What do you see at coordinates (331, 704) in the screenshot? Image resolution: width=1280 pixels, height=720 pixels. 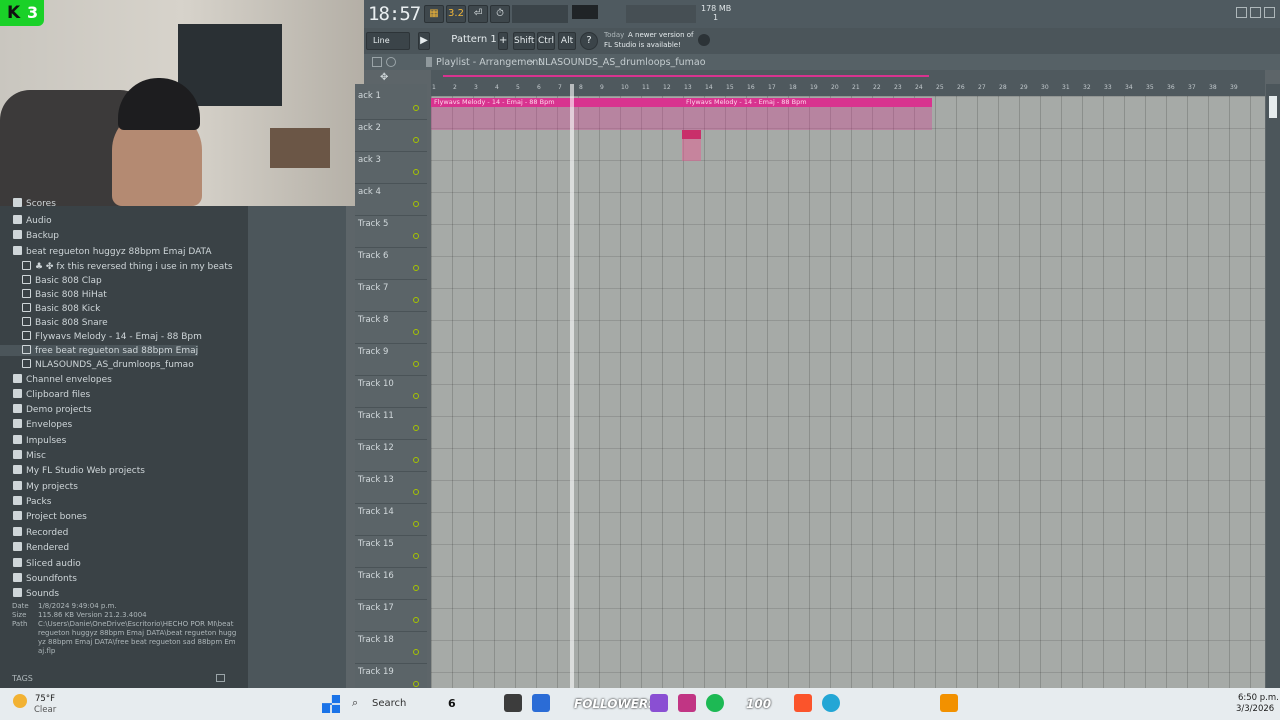 I see `start-icon` at bounding box center [331, 704].